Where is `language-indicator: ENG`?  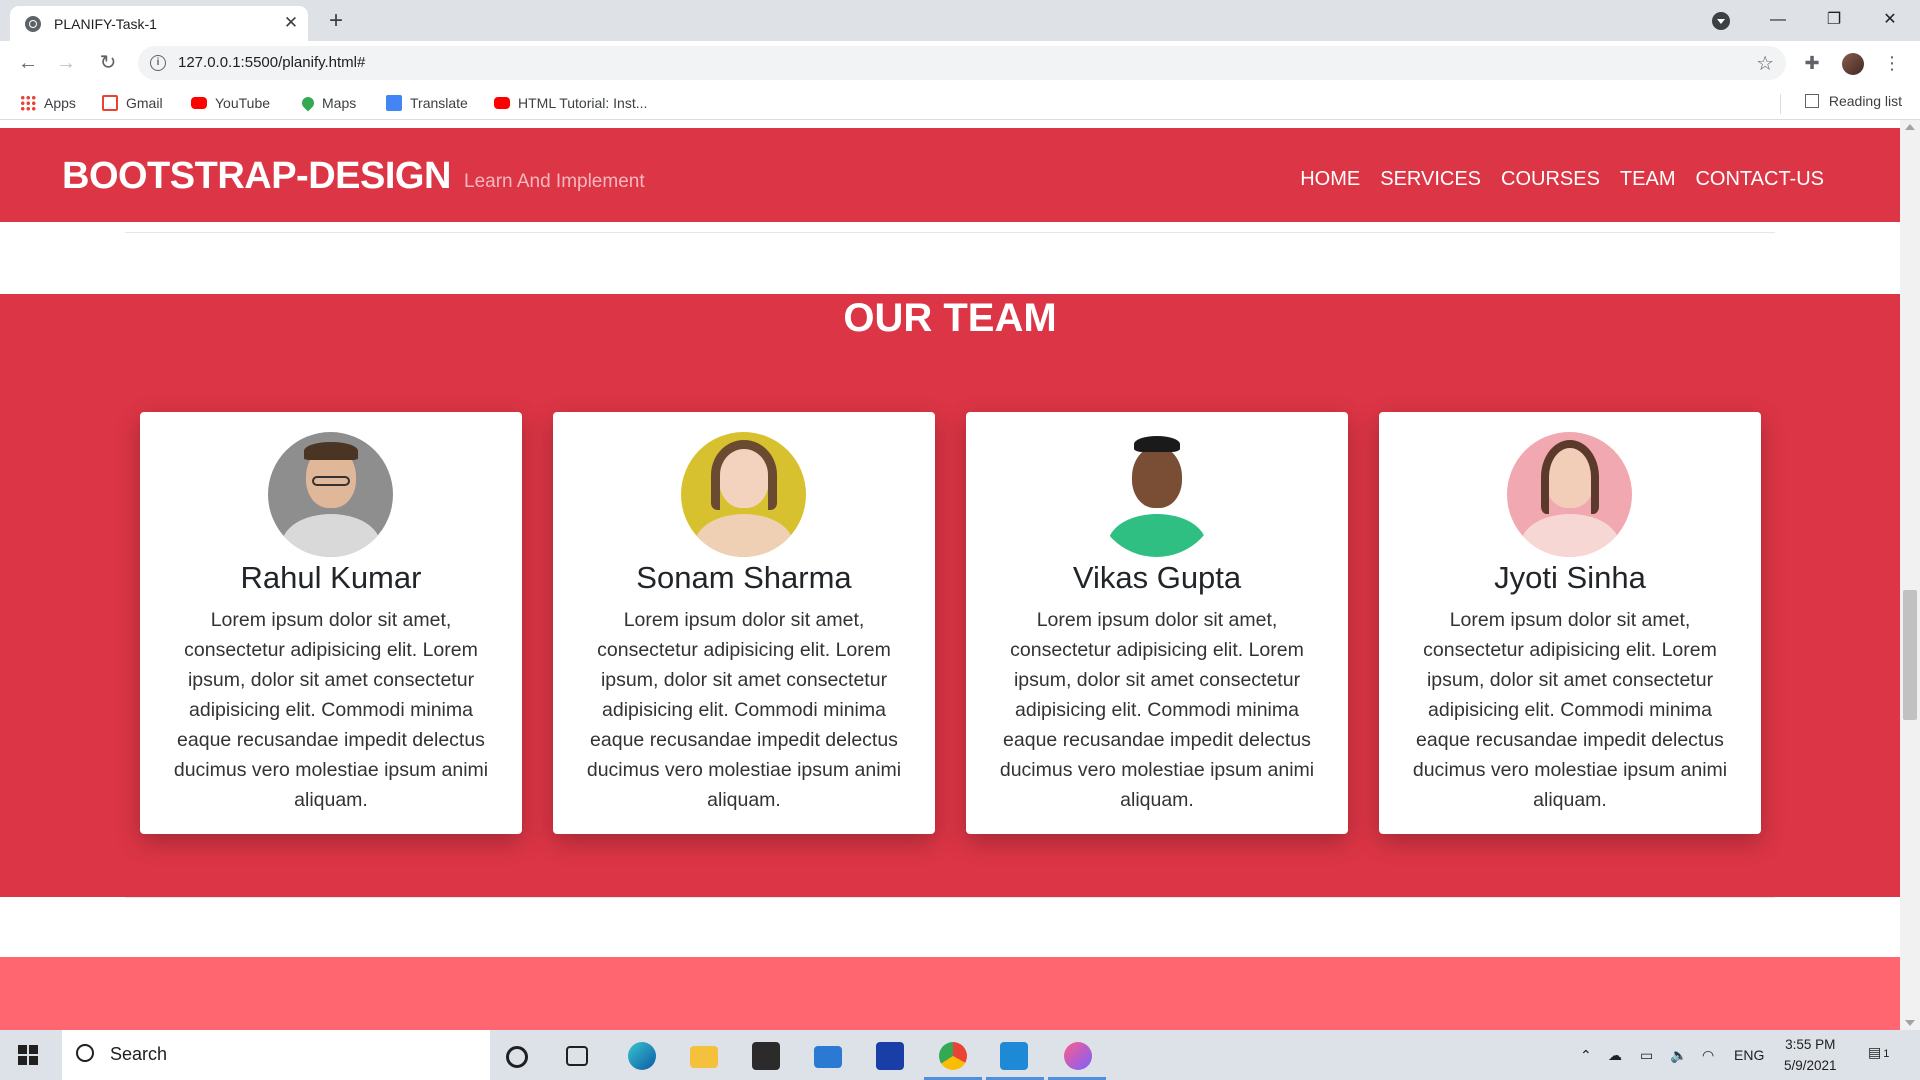 language-indicator: ENG is located at coordinates (1749, 1055).